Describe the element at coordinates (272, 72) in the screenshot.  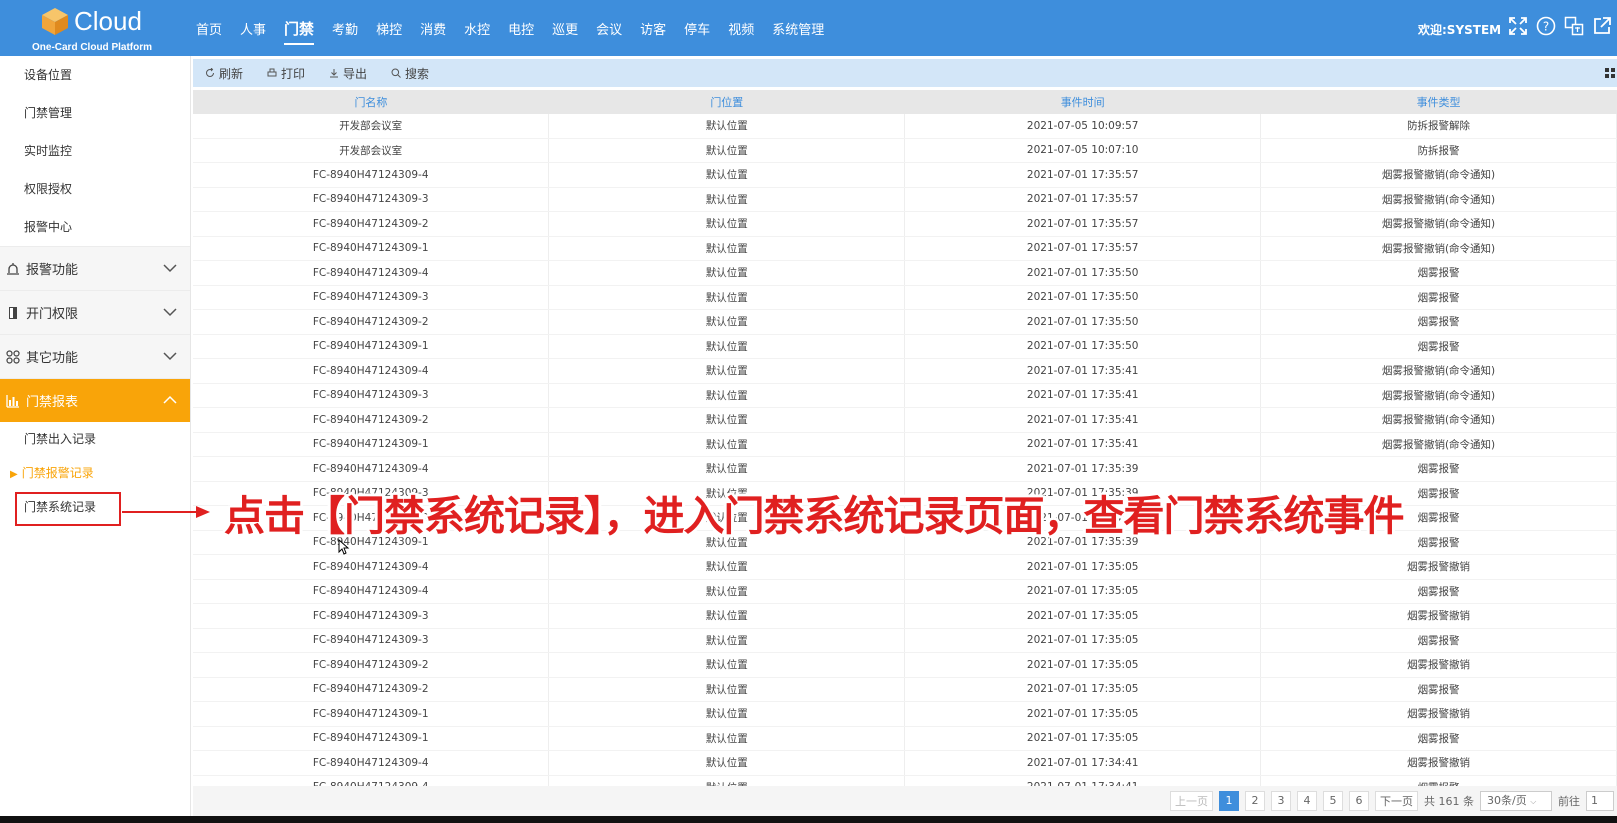
I see `print-icon` at that location.